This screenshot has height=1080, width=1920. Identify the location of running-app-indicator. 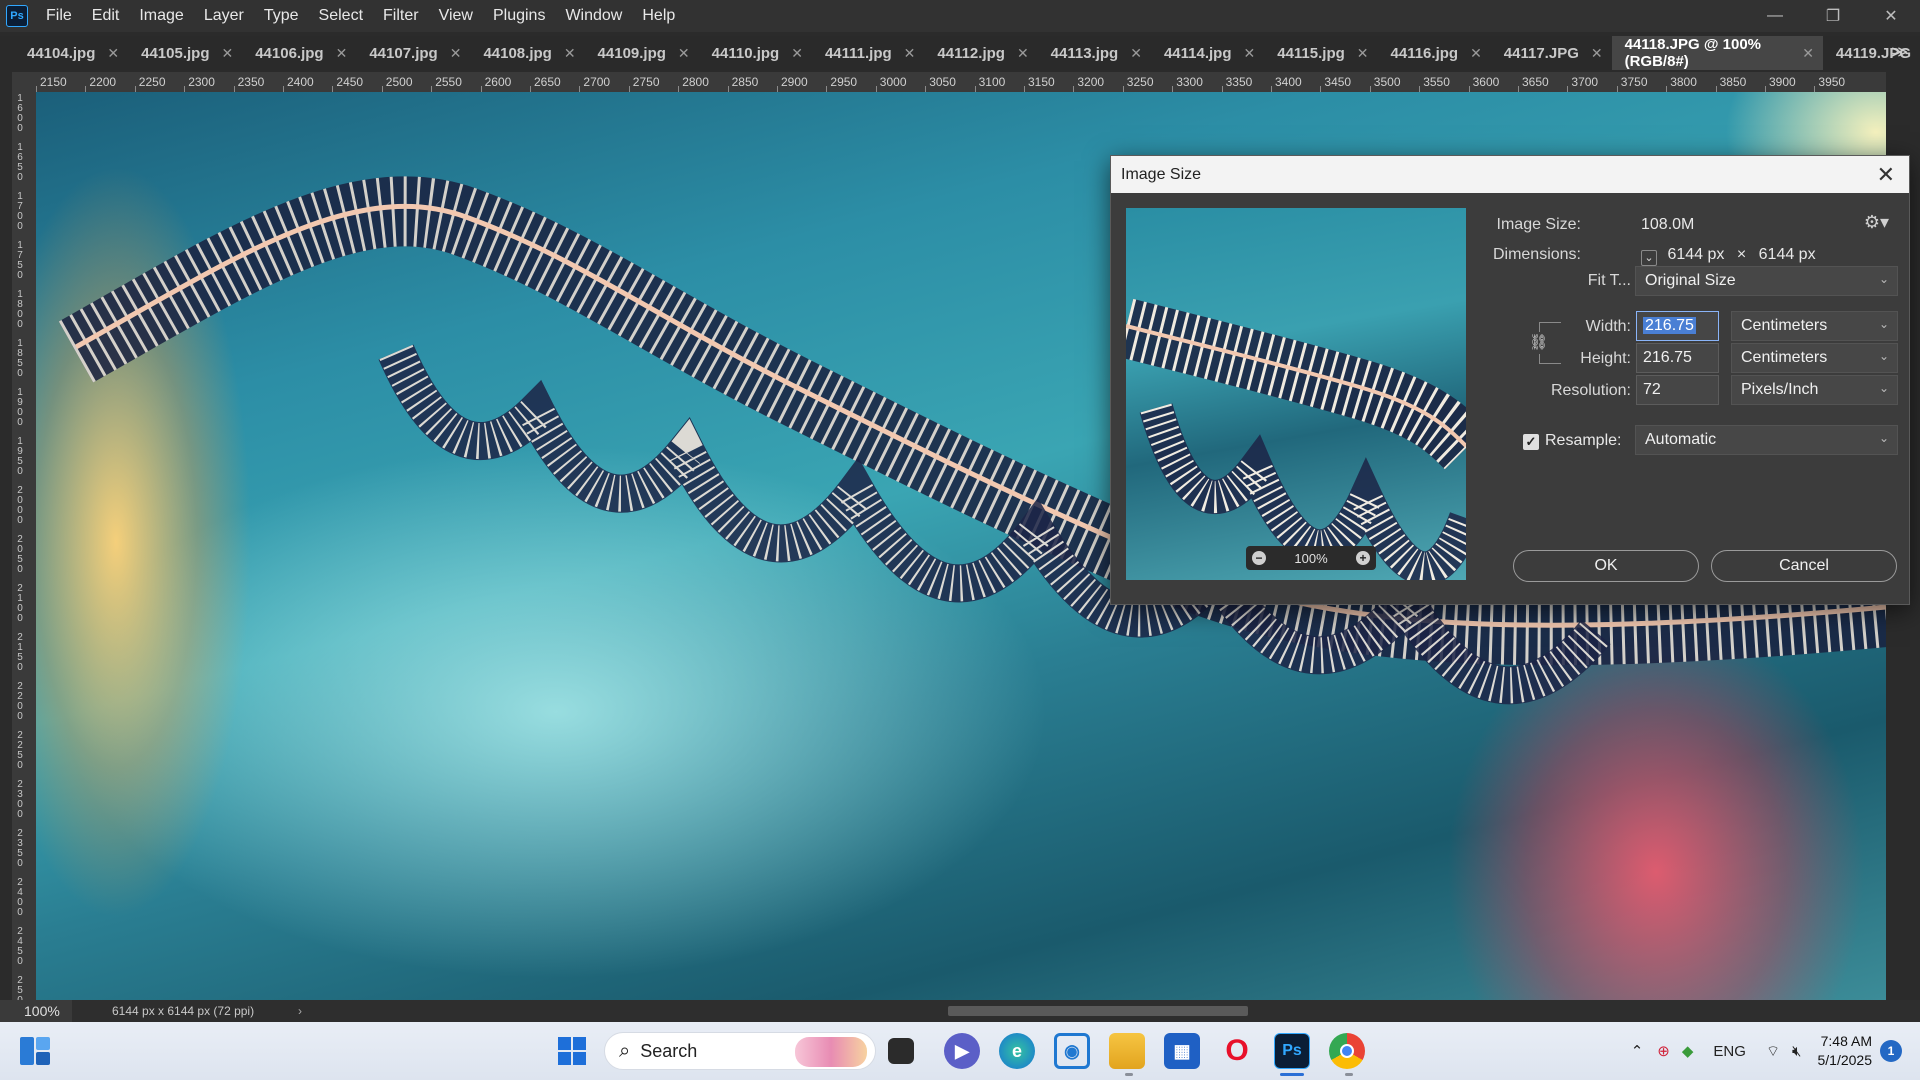
(1129, 1074).